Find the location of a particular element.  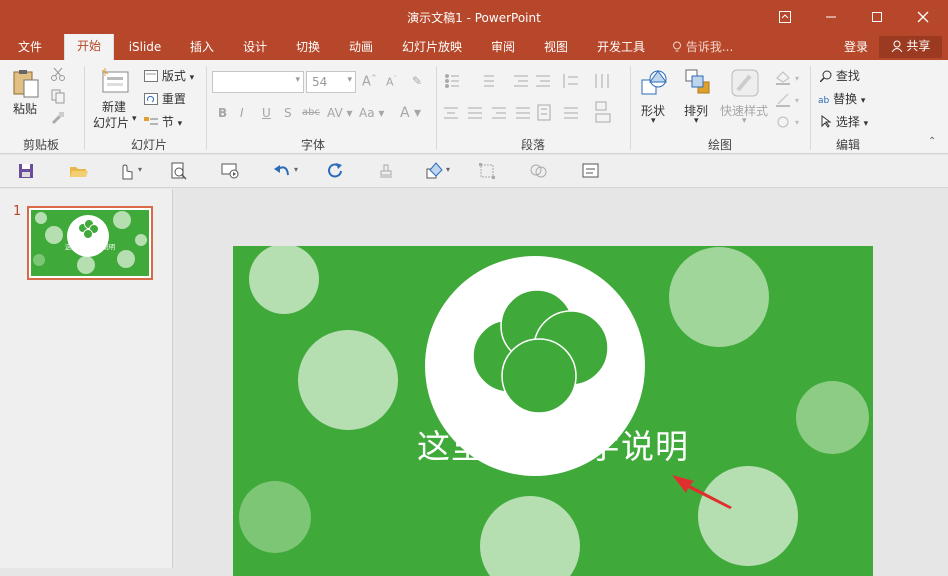

print-preview-icon is located at coordinates (179, 171).